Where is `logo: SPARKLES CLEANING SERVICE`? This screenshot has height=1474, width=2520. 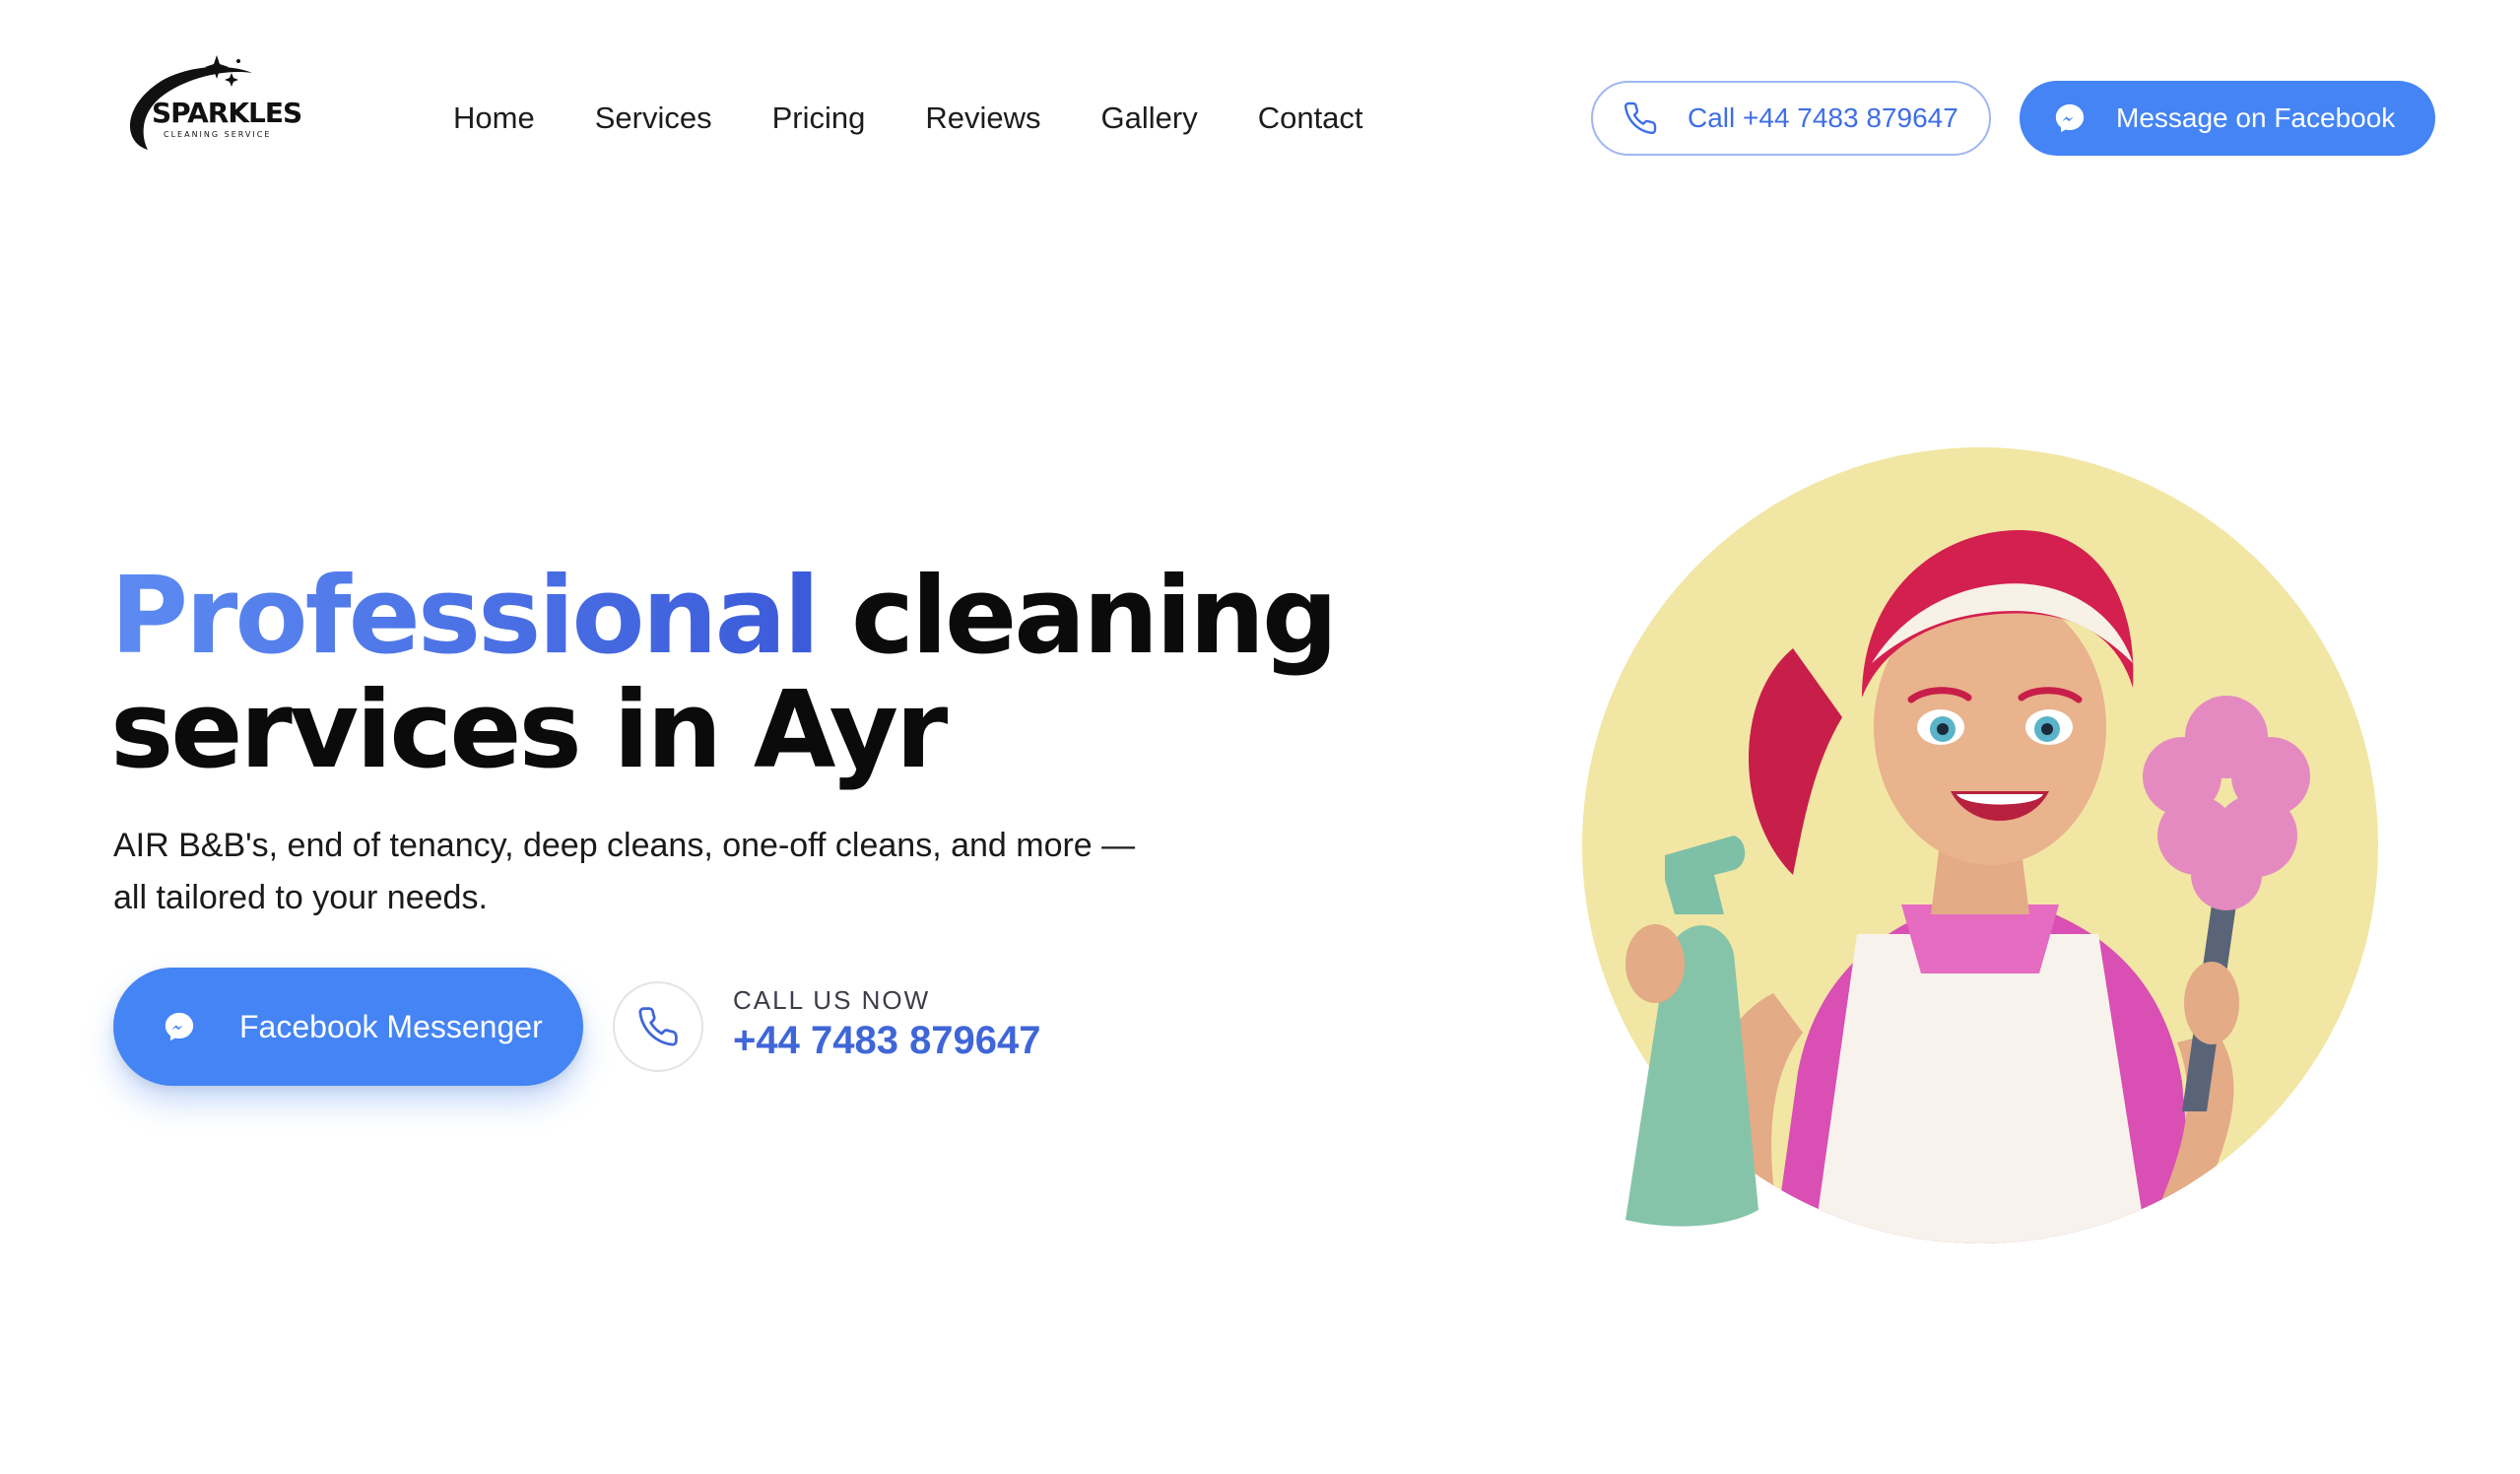
logo: SPARKLES CLEANING SERVICE is located at coordinates (211, 106).